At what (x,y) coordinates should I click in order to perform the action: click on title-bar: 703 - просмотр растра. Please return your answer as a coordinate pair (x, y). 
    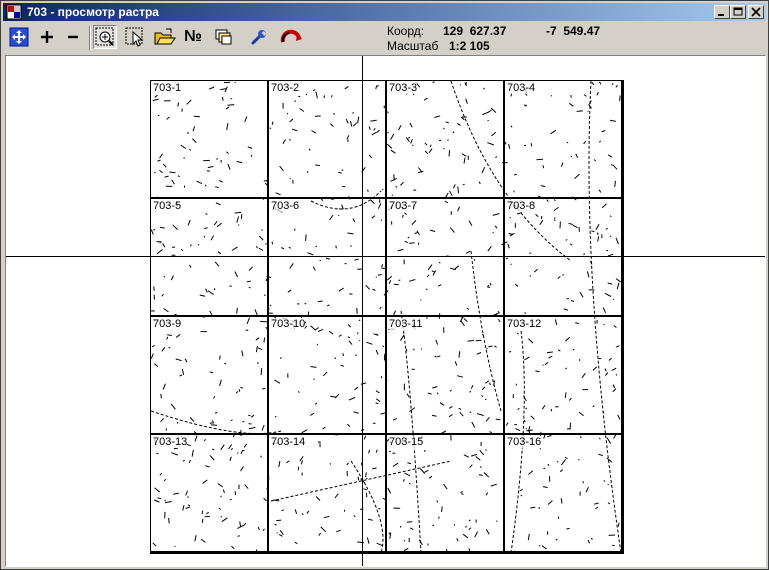
    Looking at the image, I should click on (384, 12).